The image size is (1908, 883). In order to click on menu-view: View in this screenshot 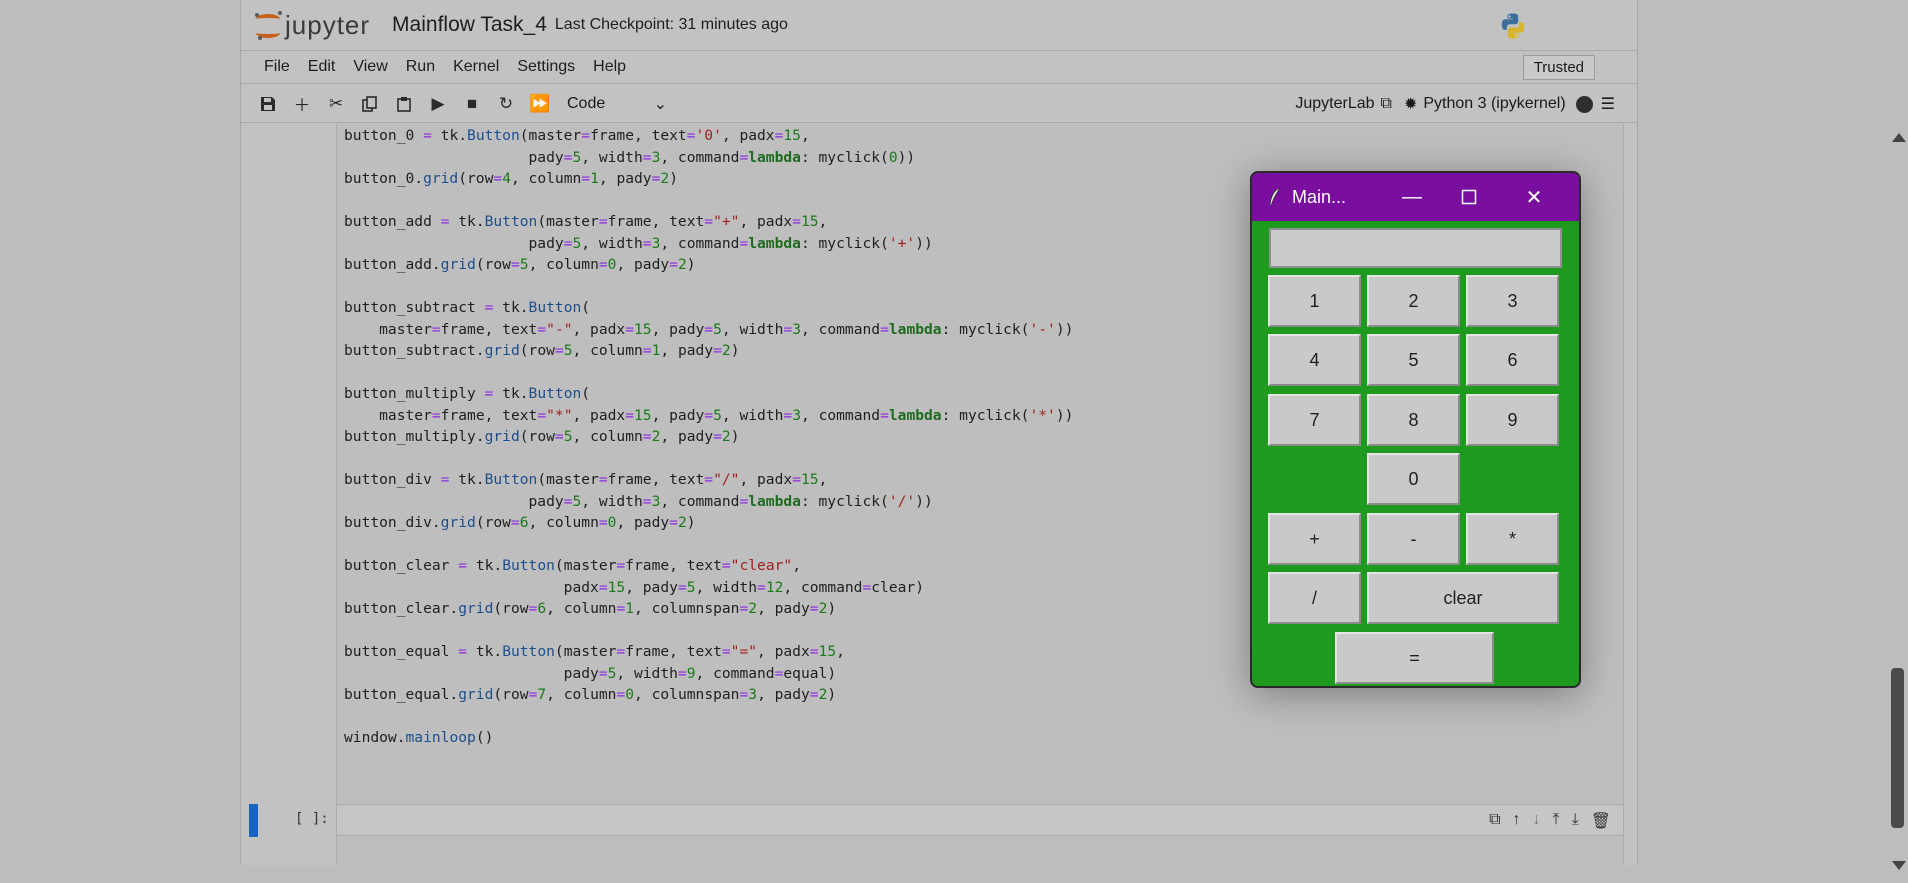, I will do `click(370, 67)`.